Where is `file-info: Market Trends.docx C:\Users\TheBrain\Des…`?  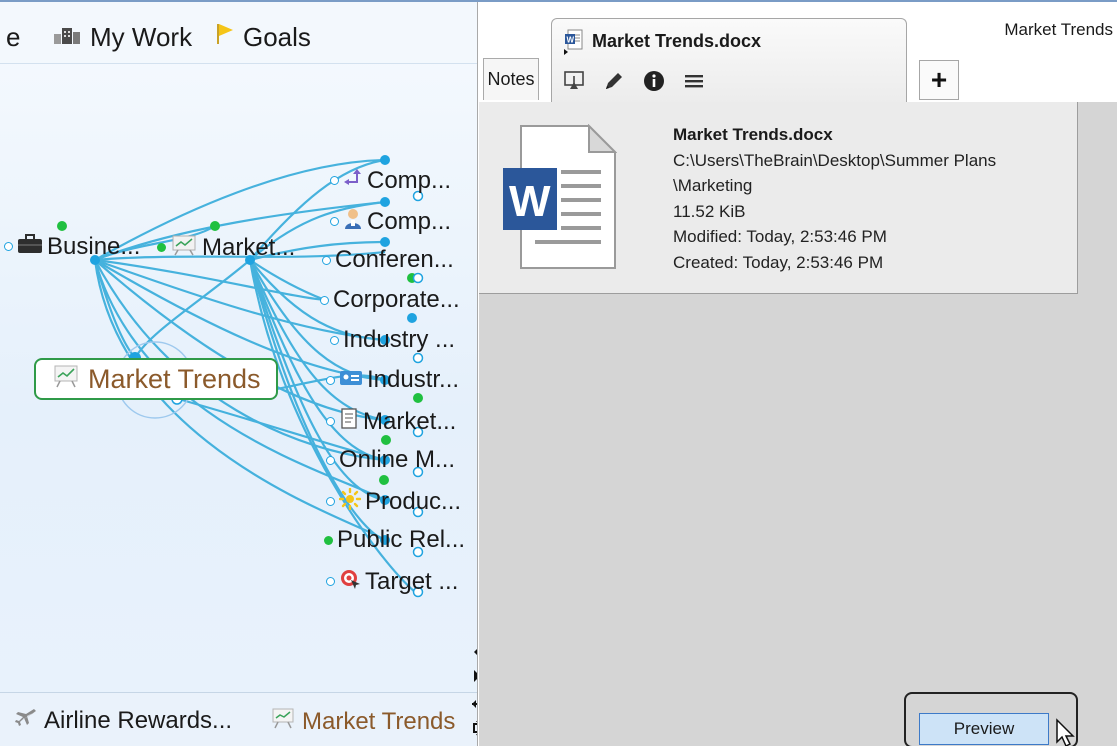 file-info: Market Trends.docx C:\Users\TheBrain\Des… is located at coordinates (834, 198).